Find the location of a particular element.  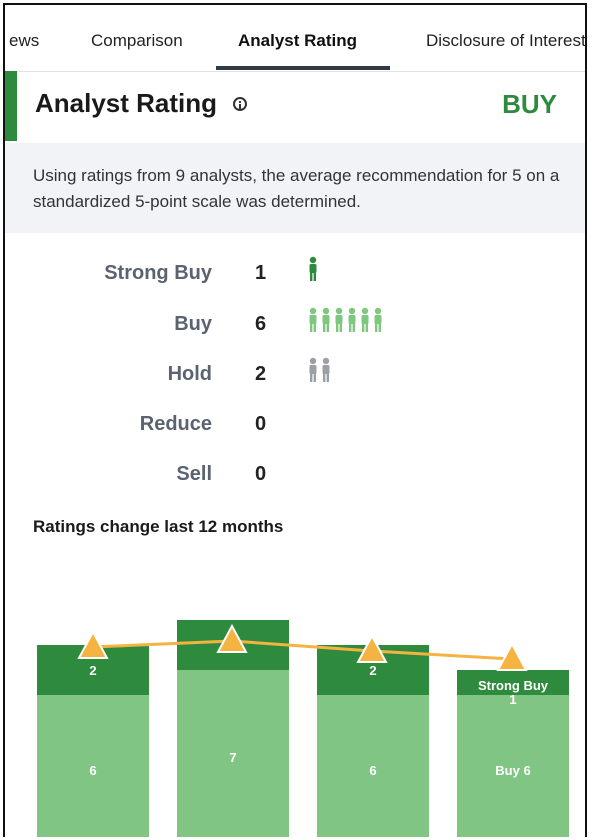

section-accent-bar is located at coordinates (11, 106).